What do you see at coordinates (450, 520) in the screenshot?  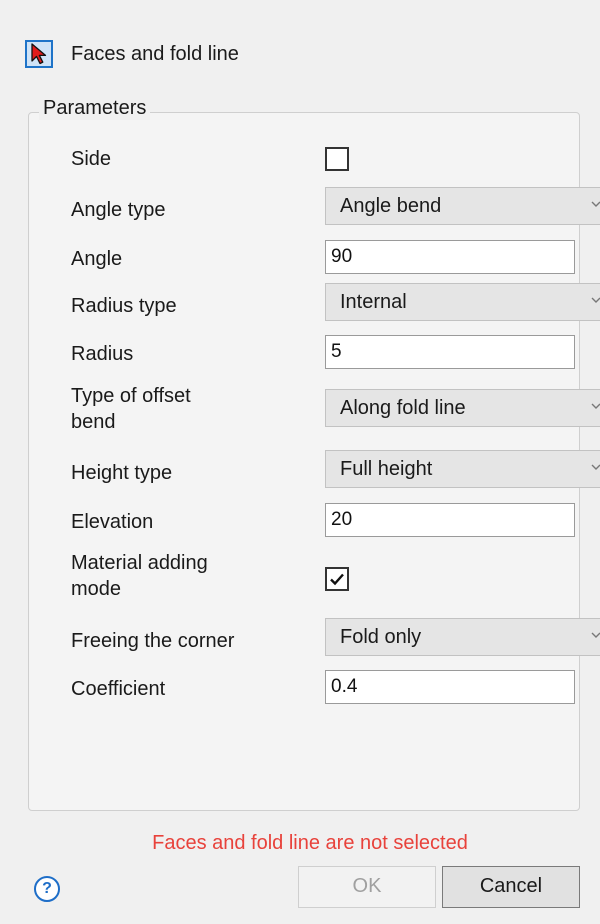 I see `elevation-input` at bounding box center [450, 520].